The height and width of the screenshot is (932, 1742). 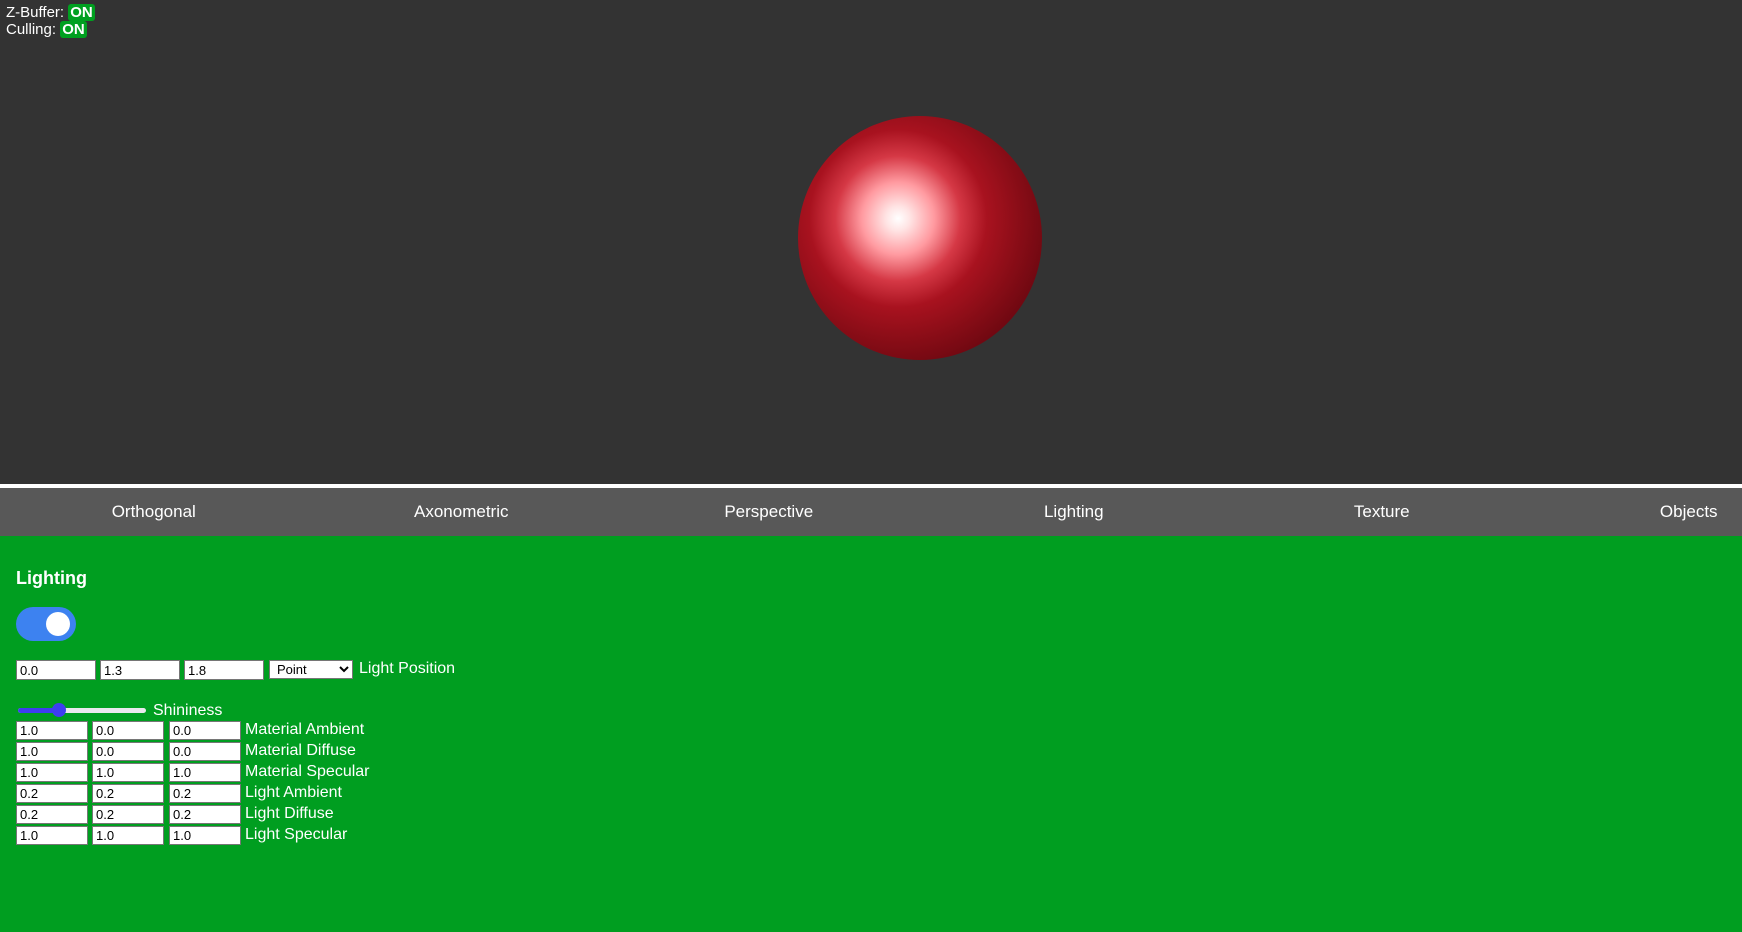 I want to click on material-ambient-g-input, so click(x=128, y=730).